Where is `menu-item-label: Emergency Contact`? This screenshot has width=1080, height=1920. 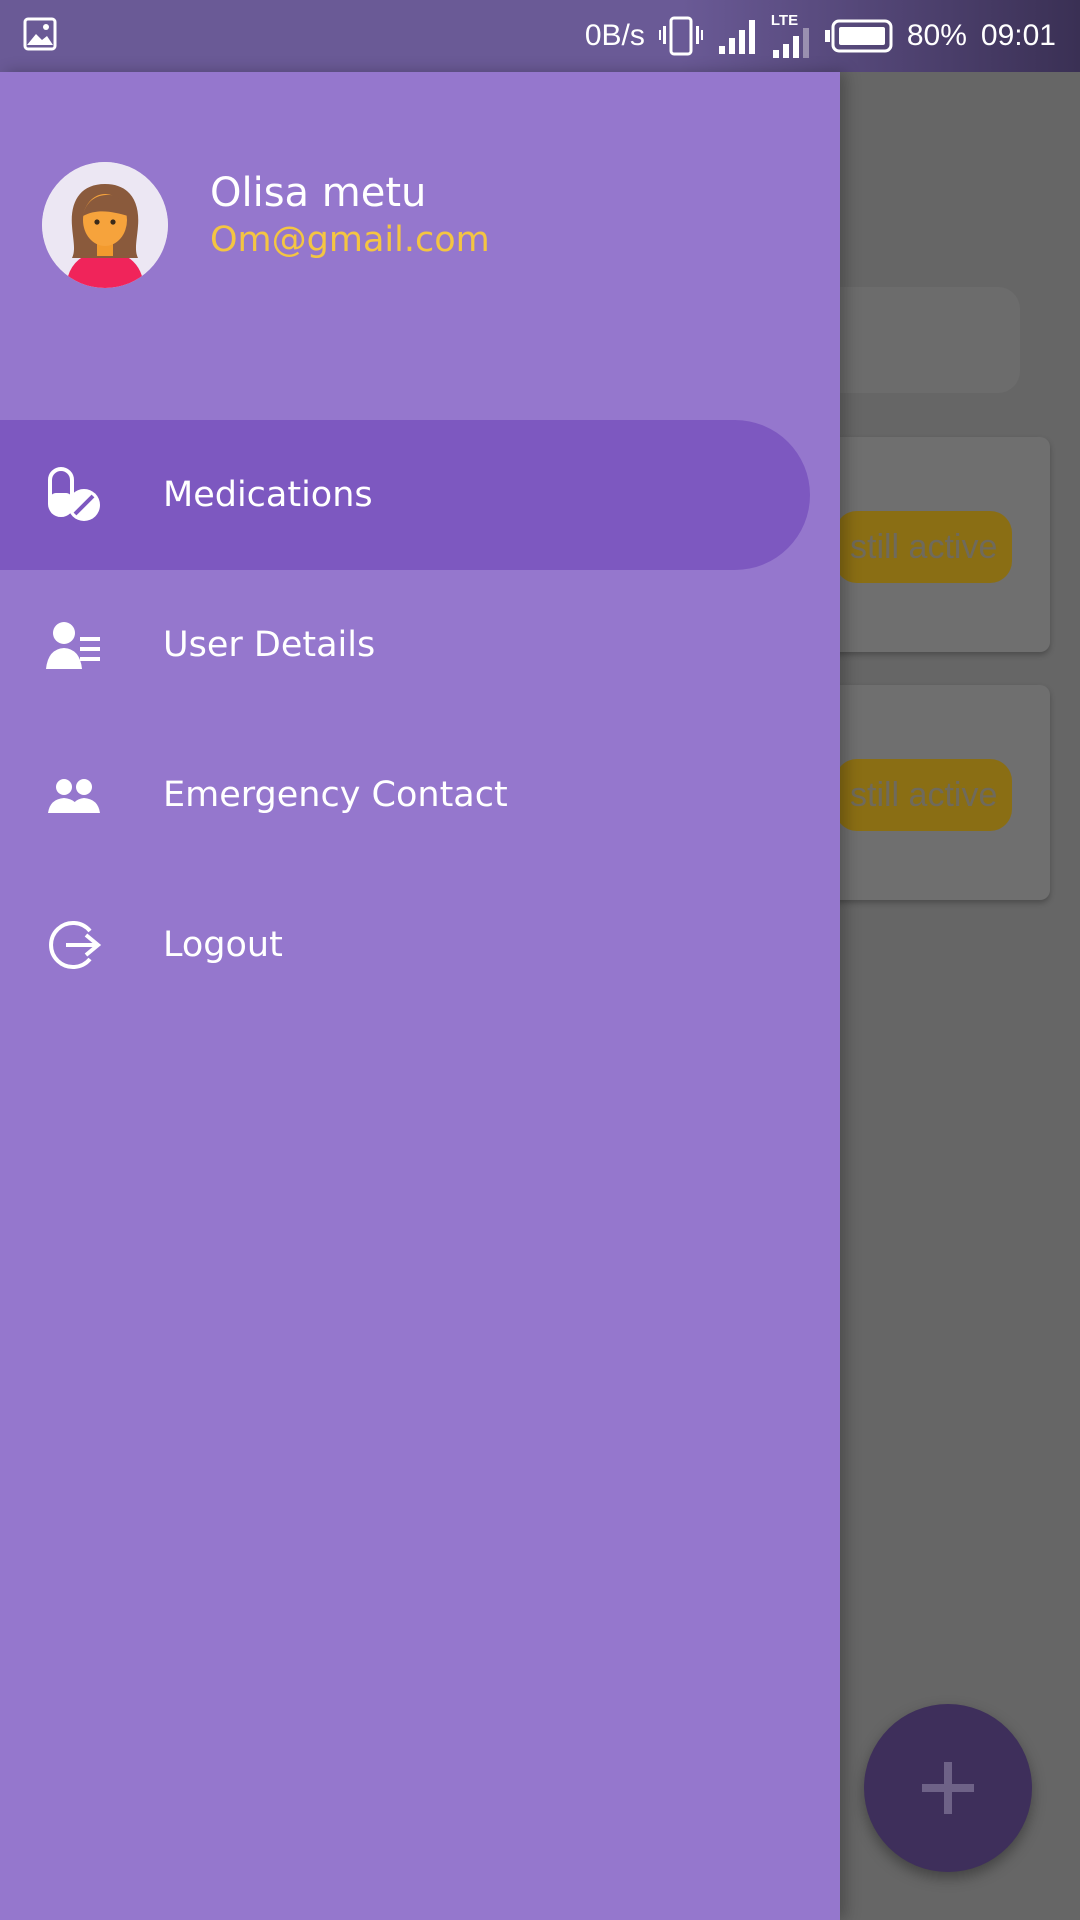 menu-item-label: Emergency Contact is located at coordinates (335, 795).